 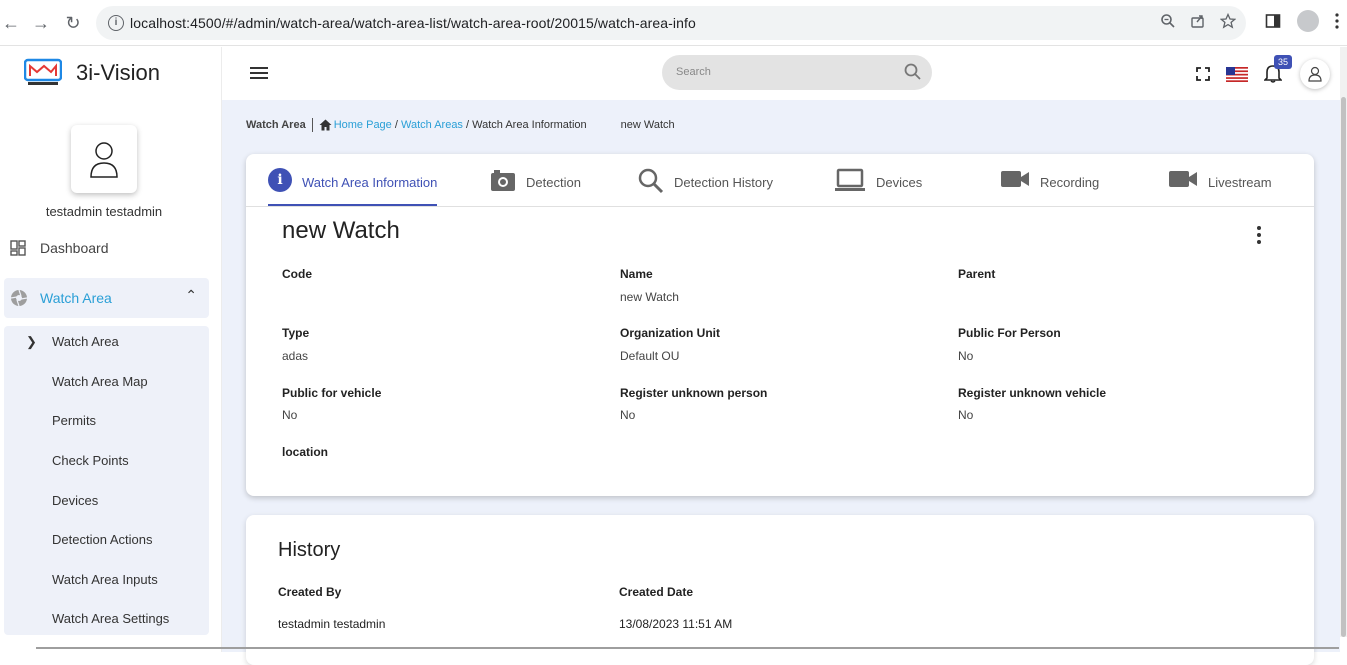 I want to click on chevron-up-icon: ⌃, so click(x=191, y=295).